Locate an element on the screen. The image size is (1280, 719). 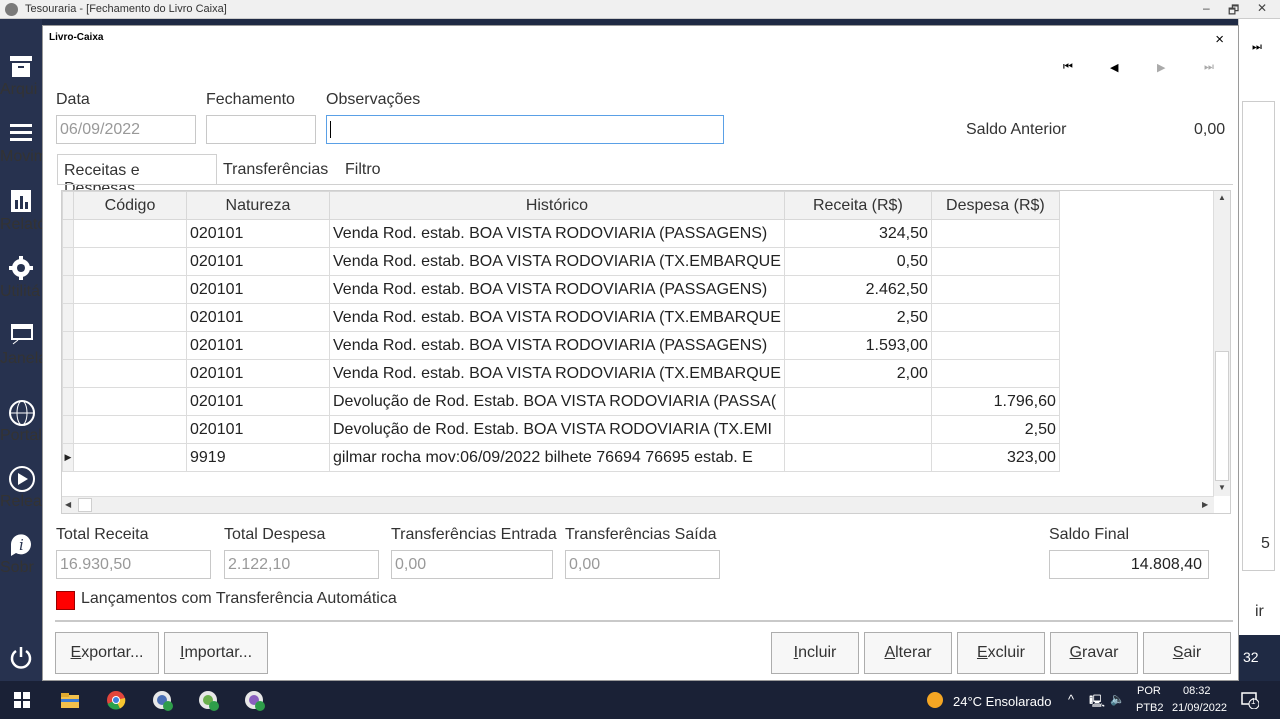
sidebar-item-movimento: Movim is located at coordinates (23, 142).